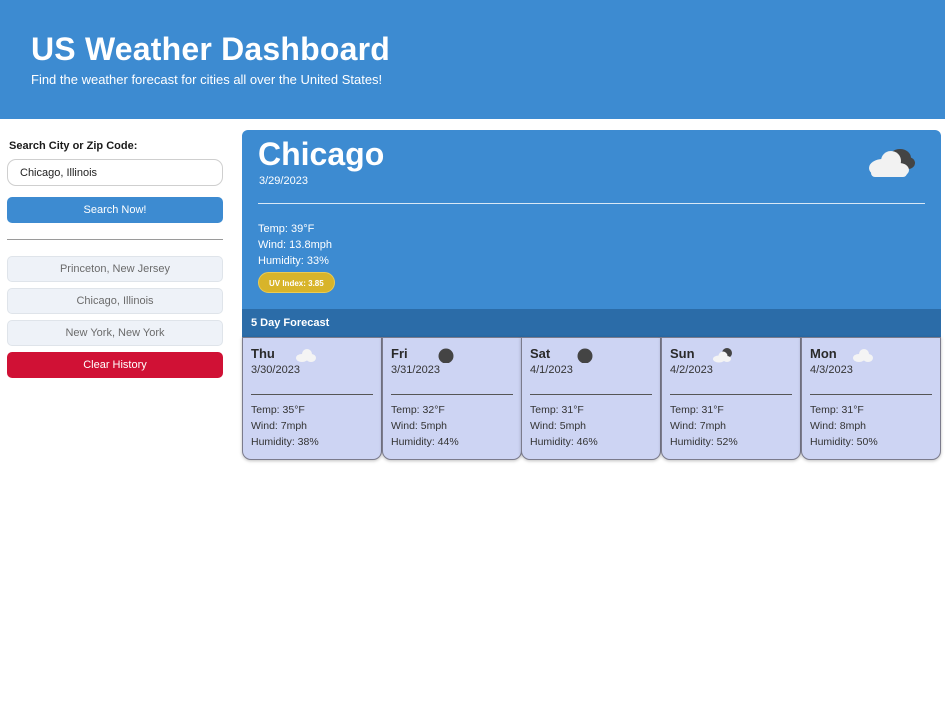 The image size is (945, 709). Describe the element at coordinates (286, 229) in the screenshot. I see `current-temp: Temp: 39°F` at that location.